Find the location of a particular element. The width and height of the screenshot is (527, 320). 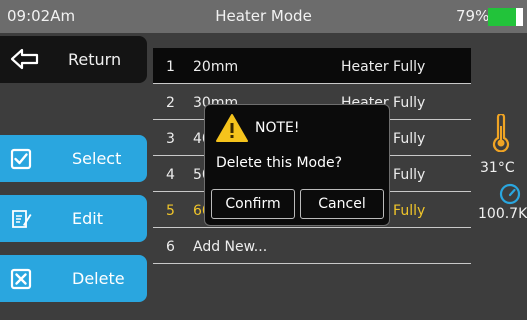

cancel-button: Cancel is located at coordinates (342, 204).